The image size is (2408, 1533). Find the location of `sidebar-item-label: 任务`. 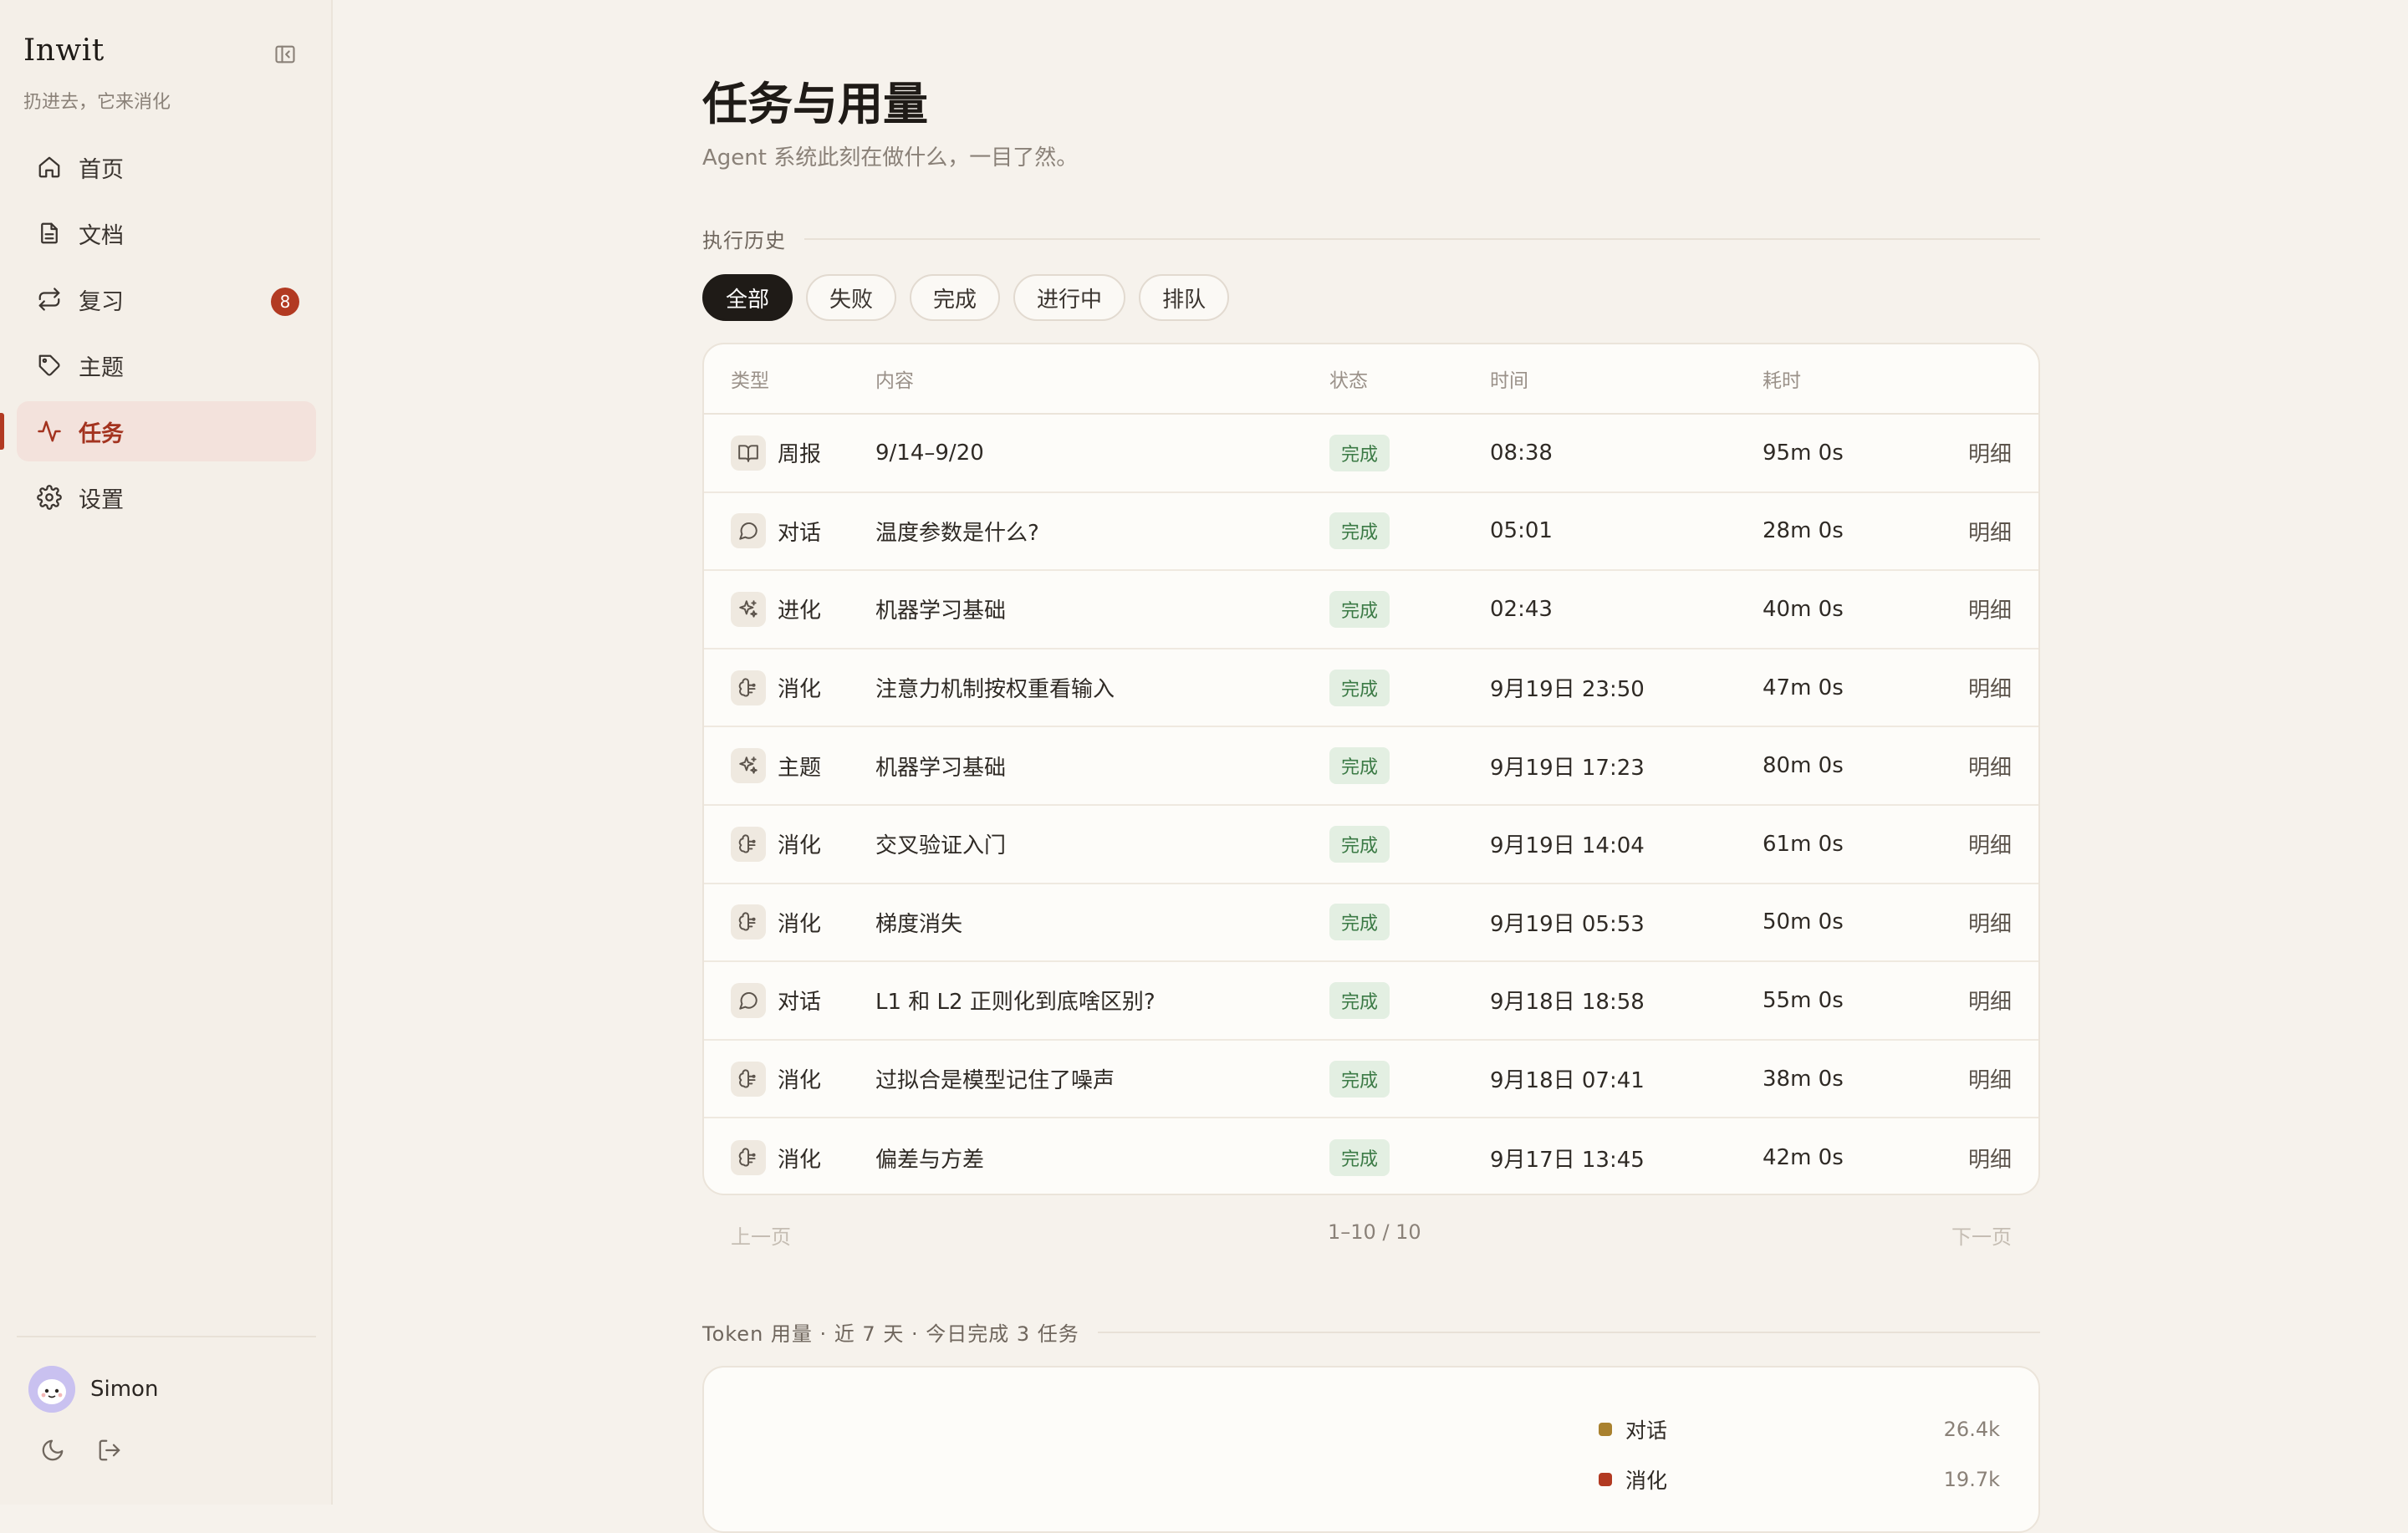

sidebar-item-label: 任务 is located at coordinates (102, 433).